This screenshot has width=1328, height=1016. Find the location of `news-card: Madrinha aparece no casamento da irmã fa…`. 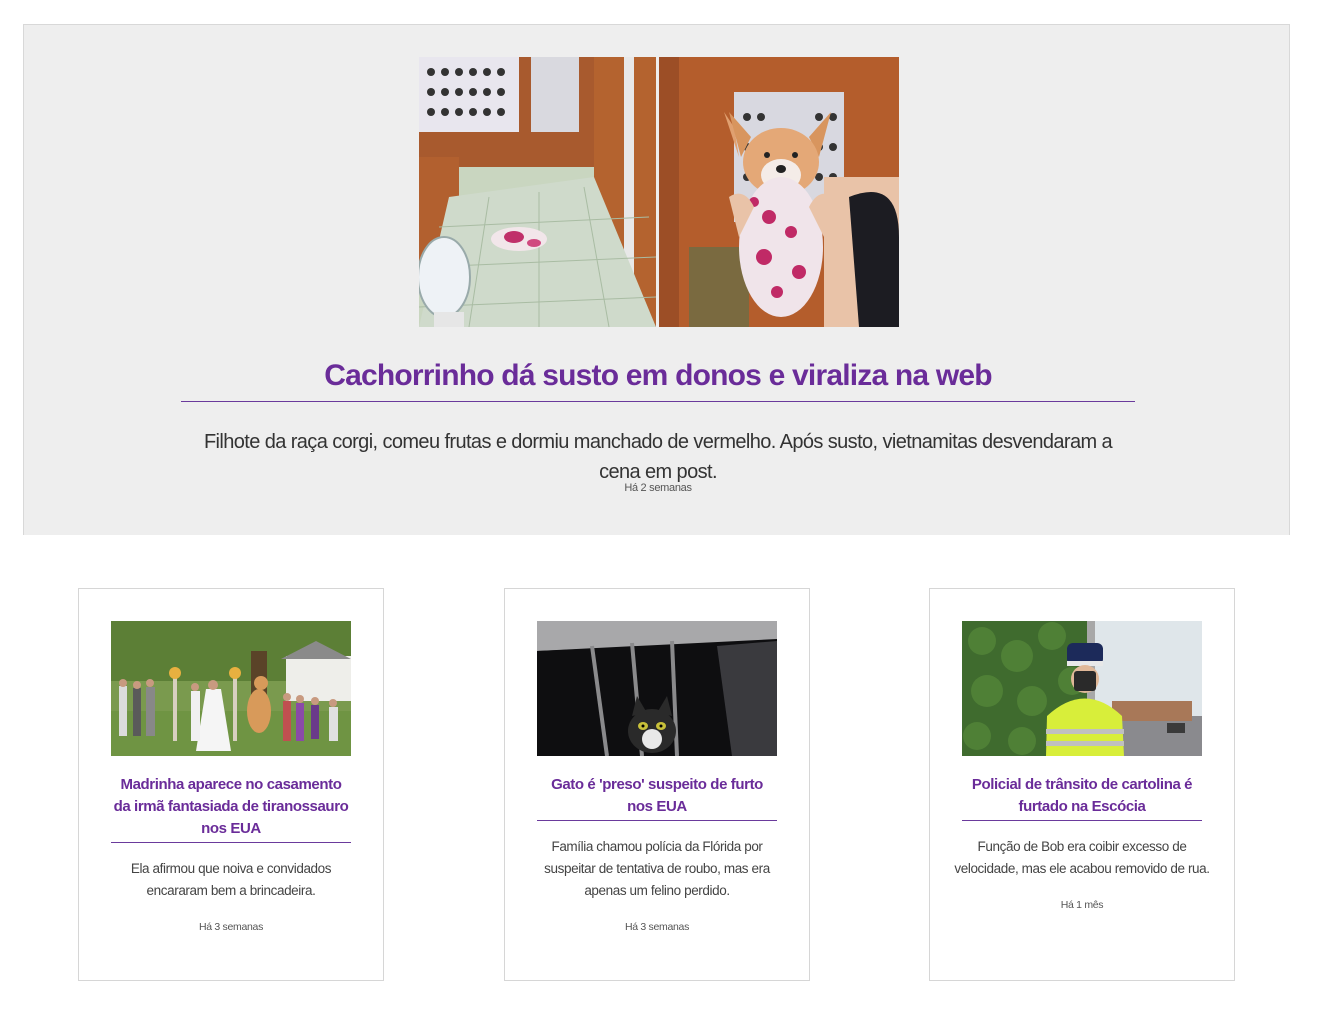

news-card: Madrinha aparece no casamento da irmã fa… is located at coordinates (231, 784).